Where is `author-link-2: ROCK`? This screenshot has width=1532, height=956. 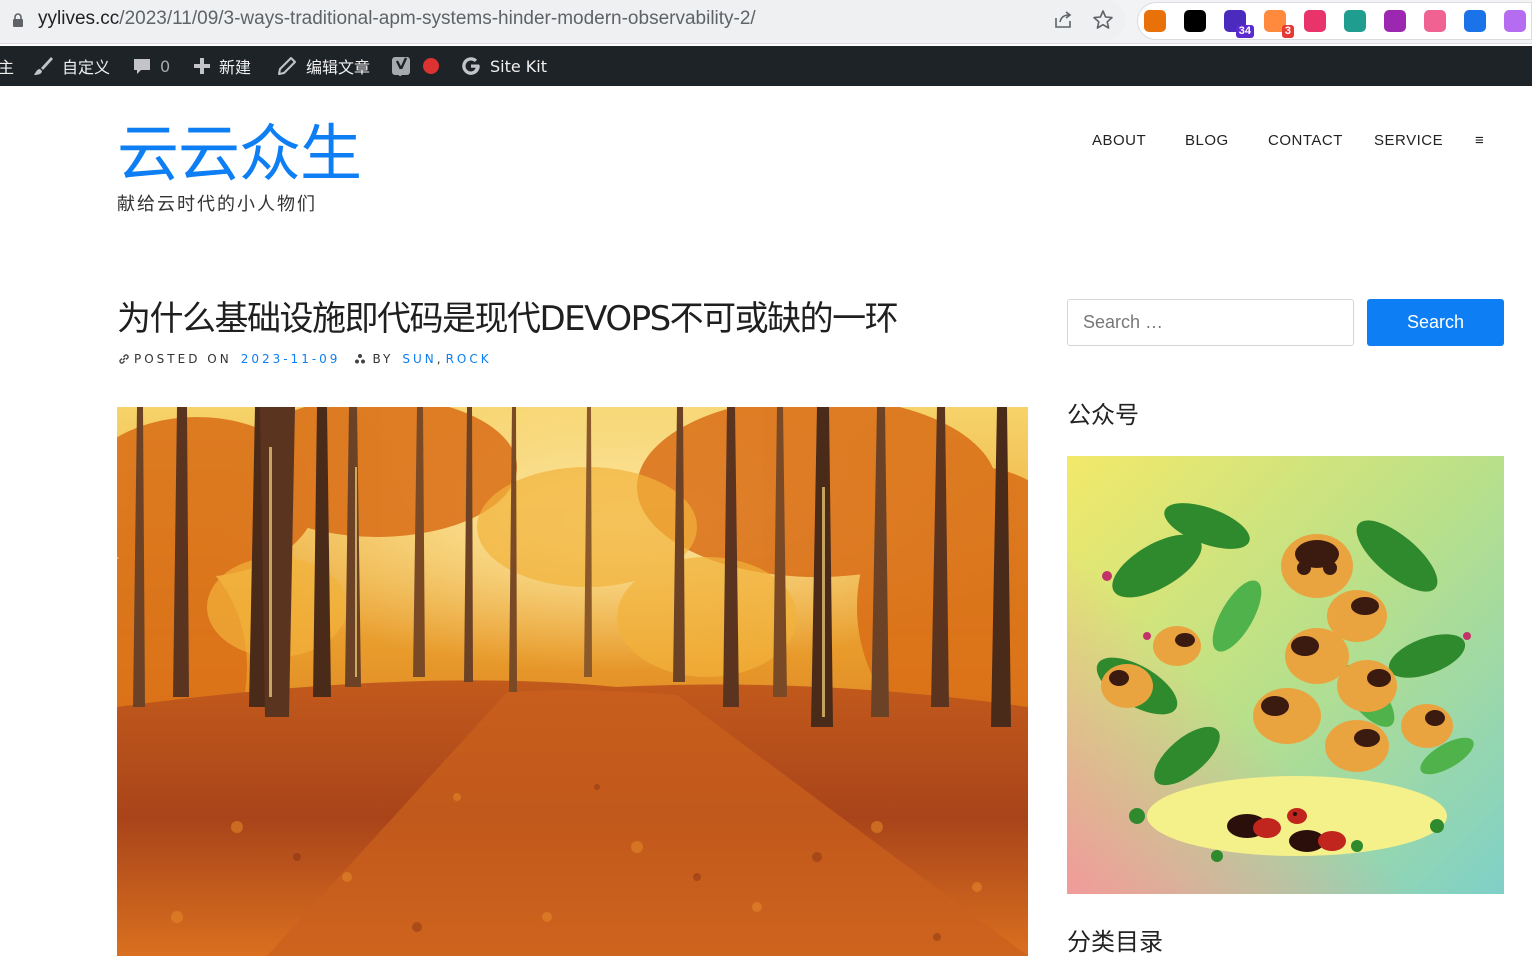 author-link-2: ROCK is located at coordinates (469, 359).